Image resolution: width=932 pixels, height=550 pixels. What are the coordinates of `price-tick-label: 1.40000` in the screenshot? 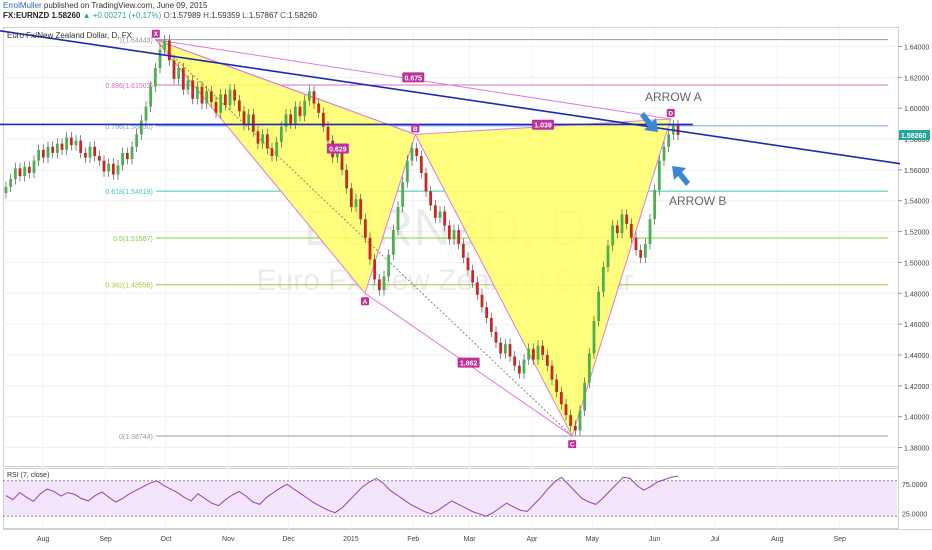 It's located at (916, 418).